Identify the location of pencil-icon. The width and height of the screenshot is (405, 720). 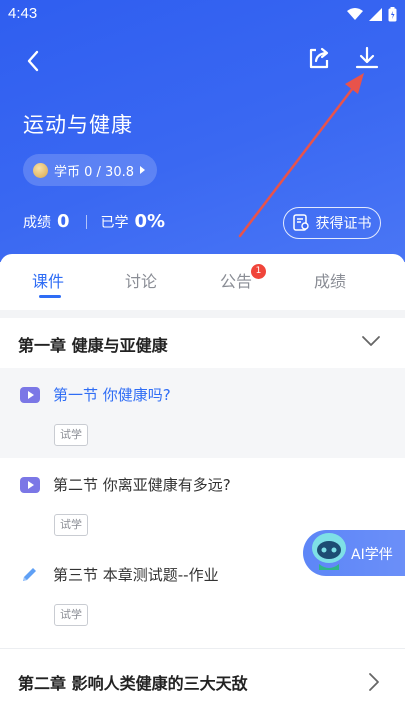
(29, 574).